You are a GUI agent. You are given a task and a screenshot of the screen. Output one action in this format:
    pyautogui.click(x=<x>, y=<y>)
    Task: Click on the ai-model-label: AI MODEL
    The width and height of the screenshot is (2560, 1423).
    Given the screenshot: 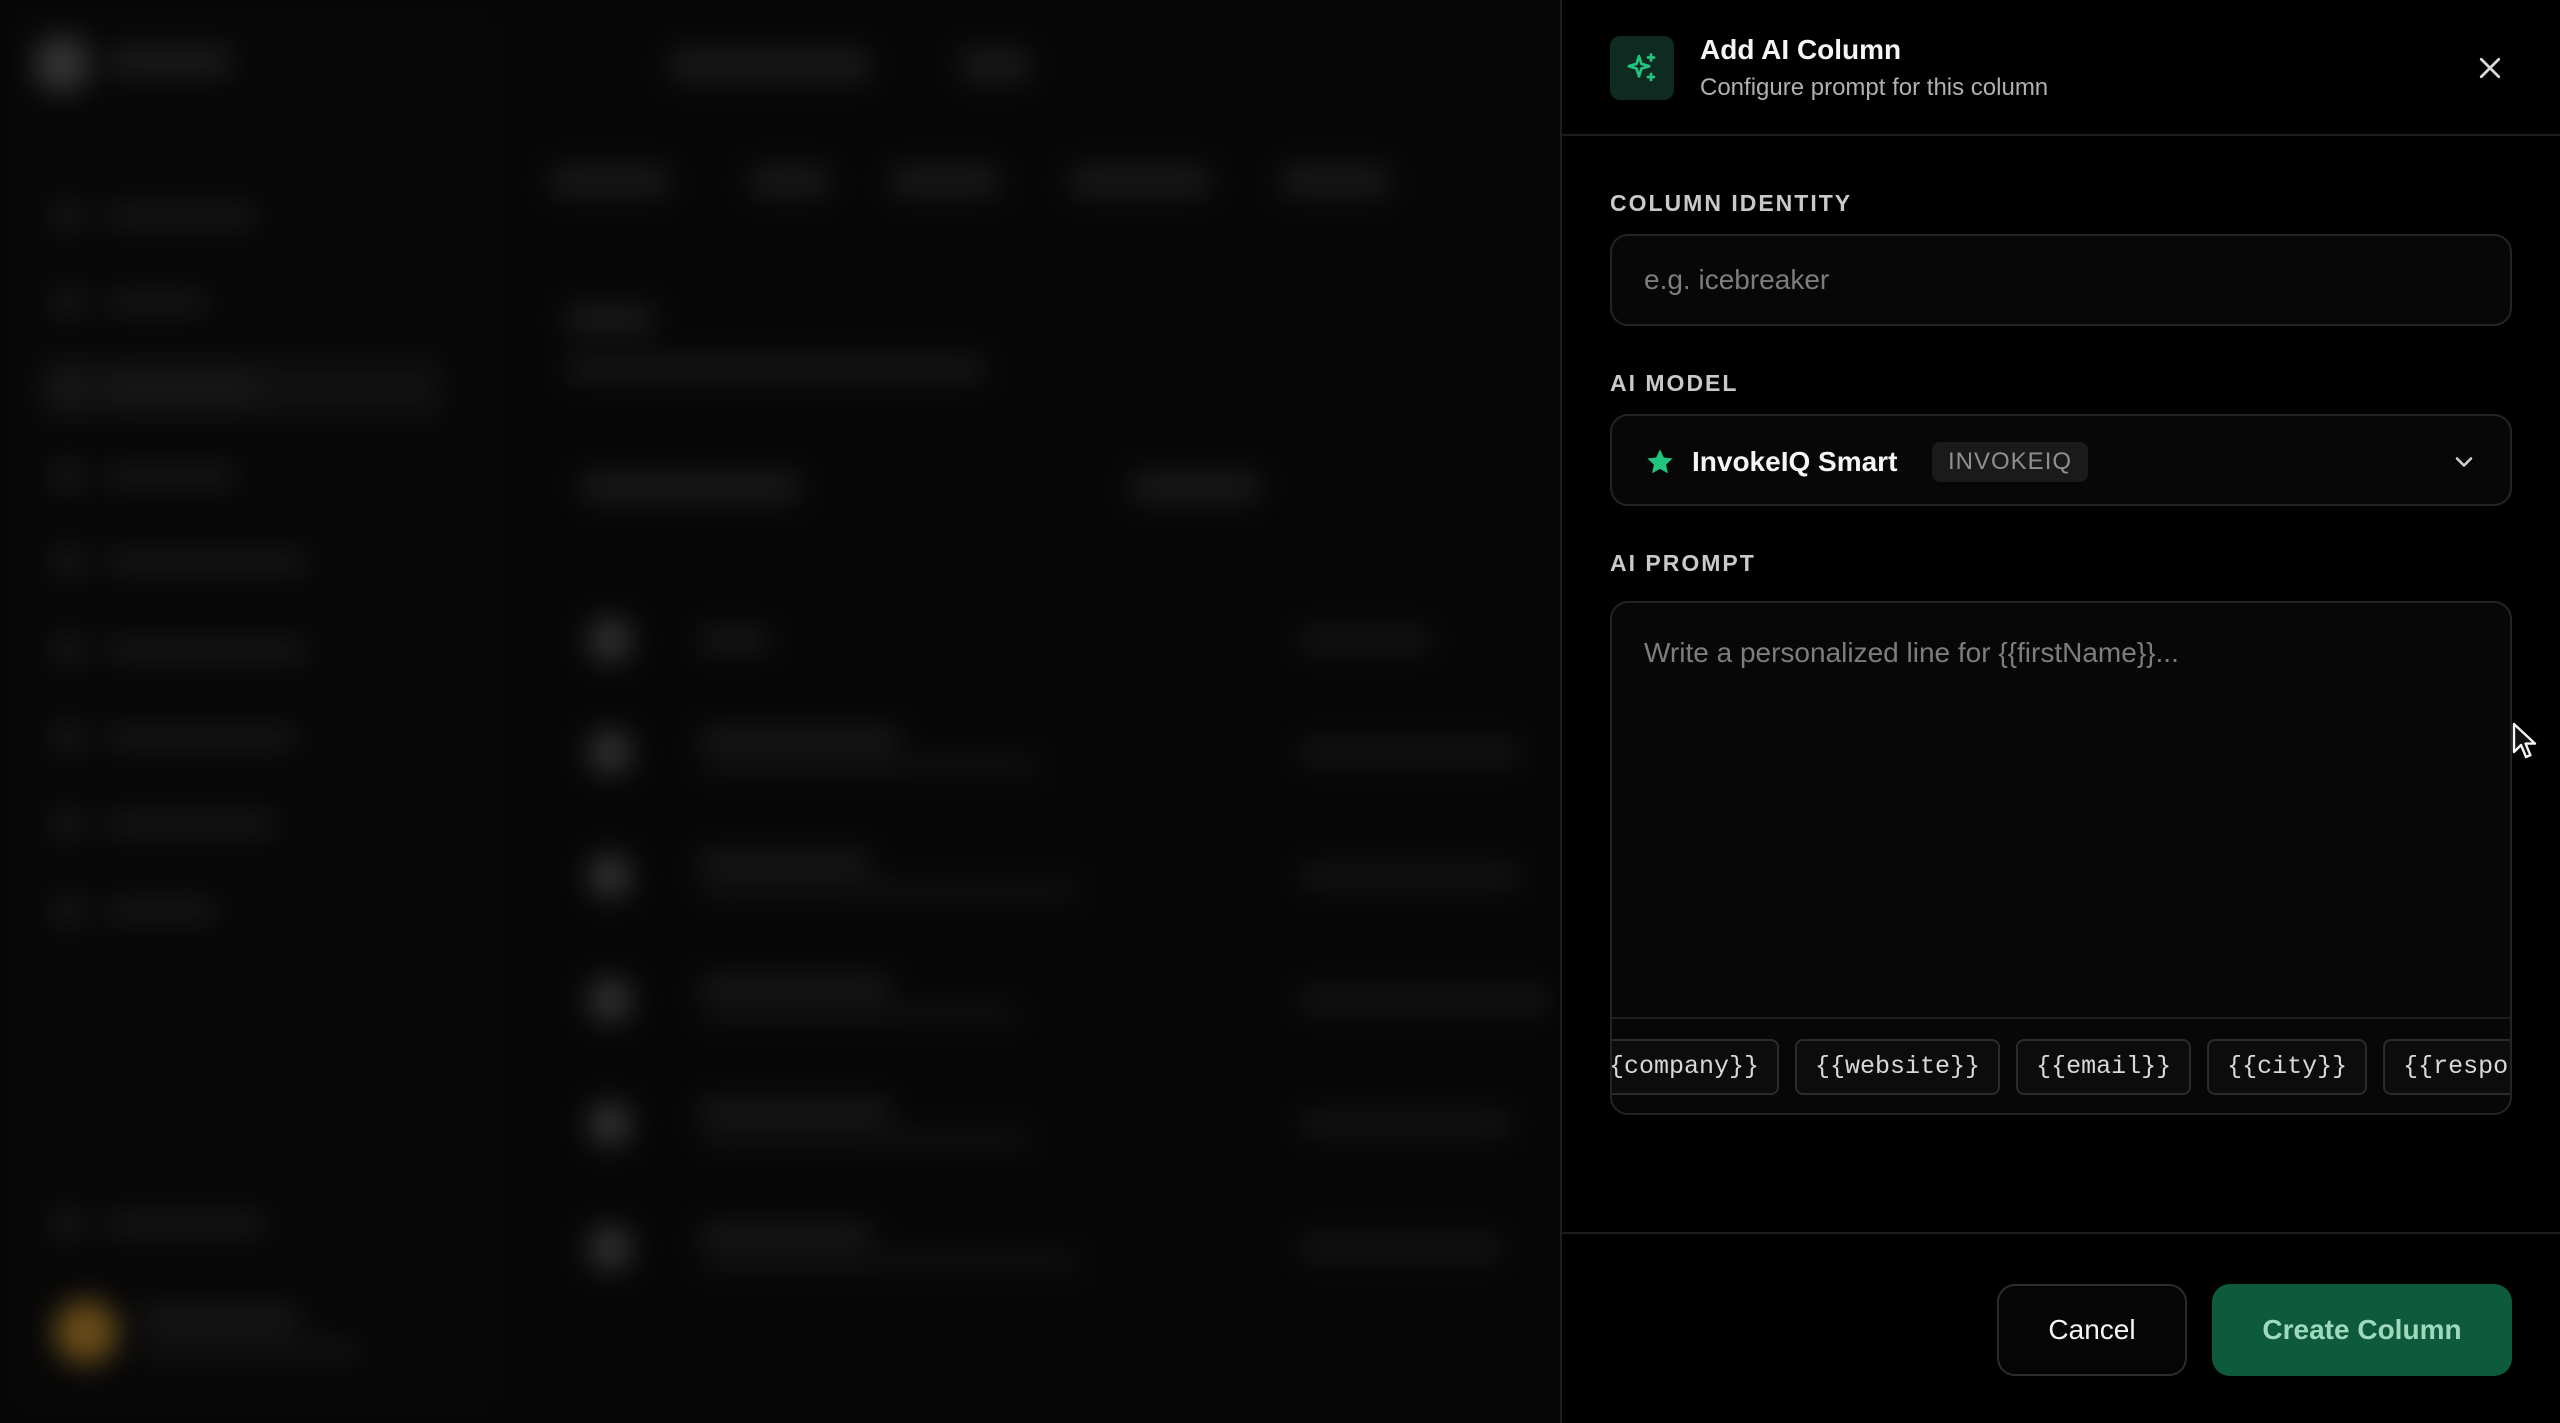 What is the action you would take?
    pyautogui.click(x=1674, y=383)
    